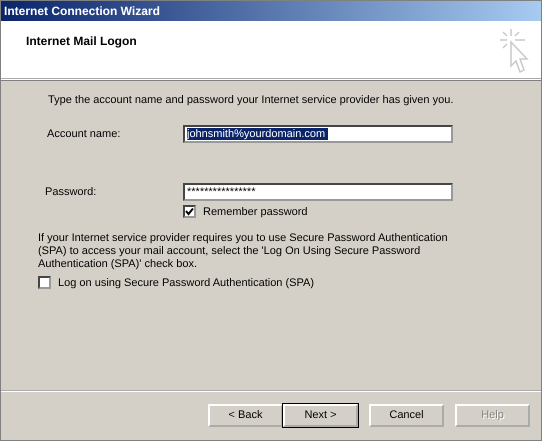  I want to click on wizard-button: Next >, so click(320, 415).